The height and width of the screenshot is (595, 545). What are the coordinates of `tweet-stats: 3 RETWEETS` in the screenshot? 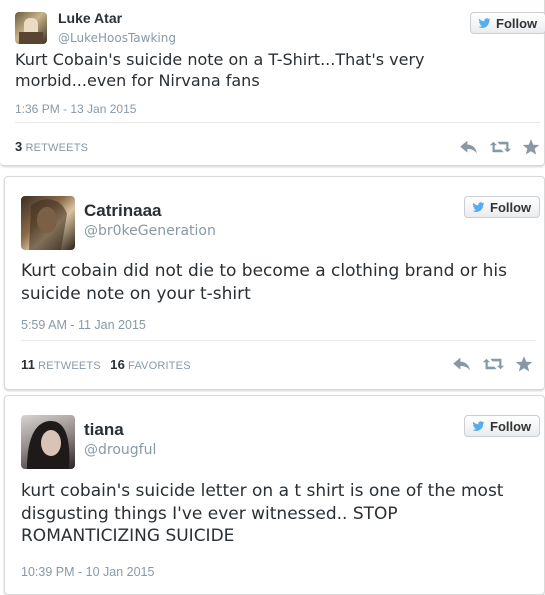 It's located at (51, 146).